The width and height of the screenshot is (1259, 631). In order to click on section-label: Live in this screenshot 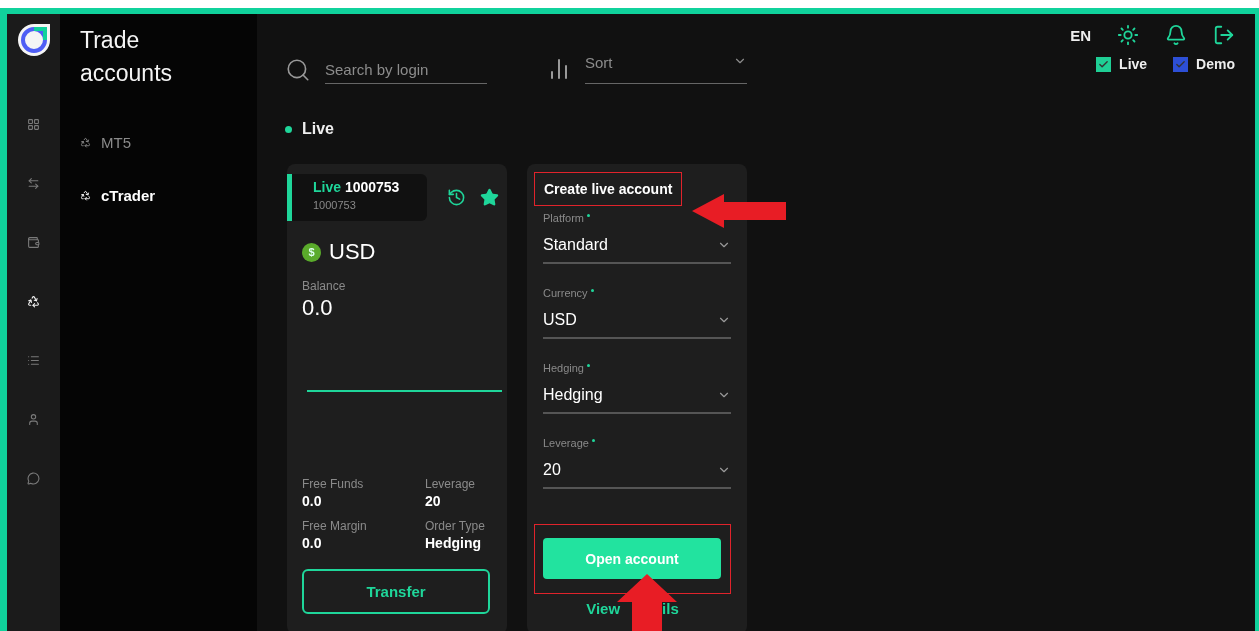, I will do `click(318, 129)`.